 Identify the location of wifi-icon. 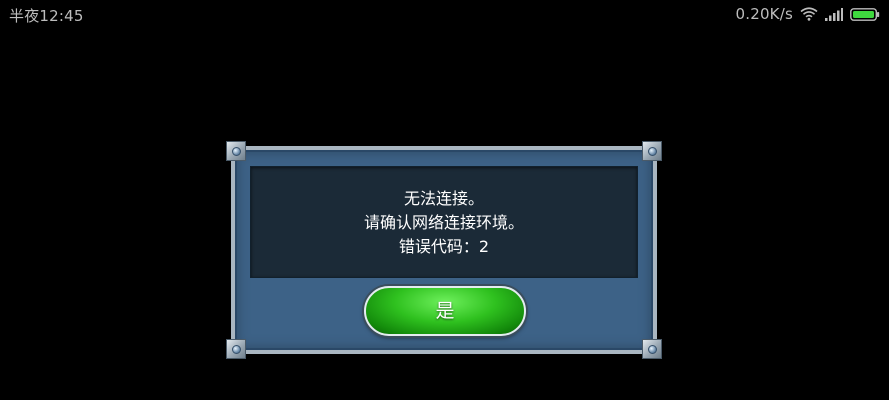
(809, 14).